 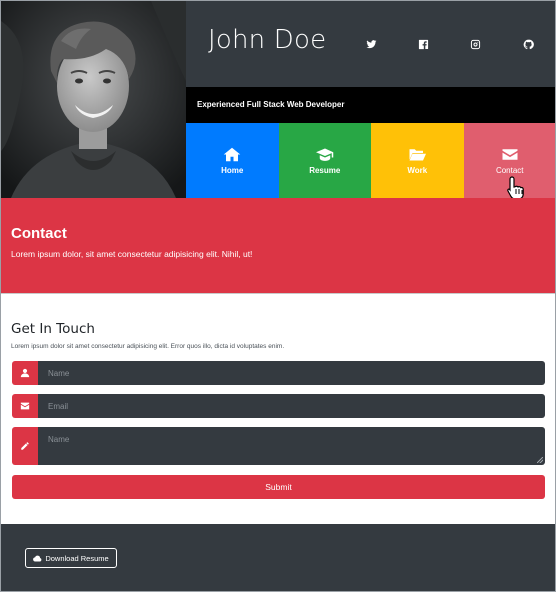 I want to click on cloud-icon, so click(x=37, y=558).